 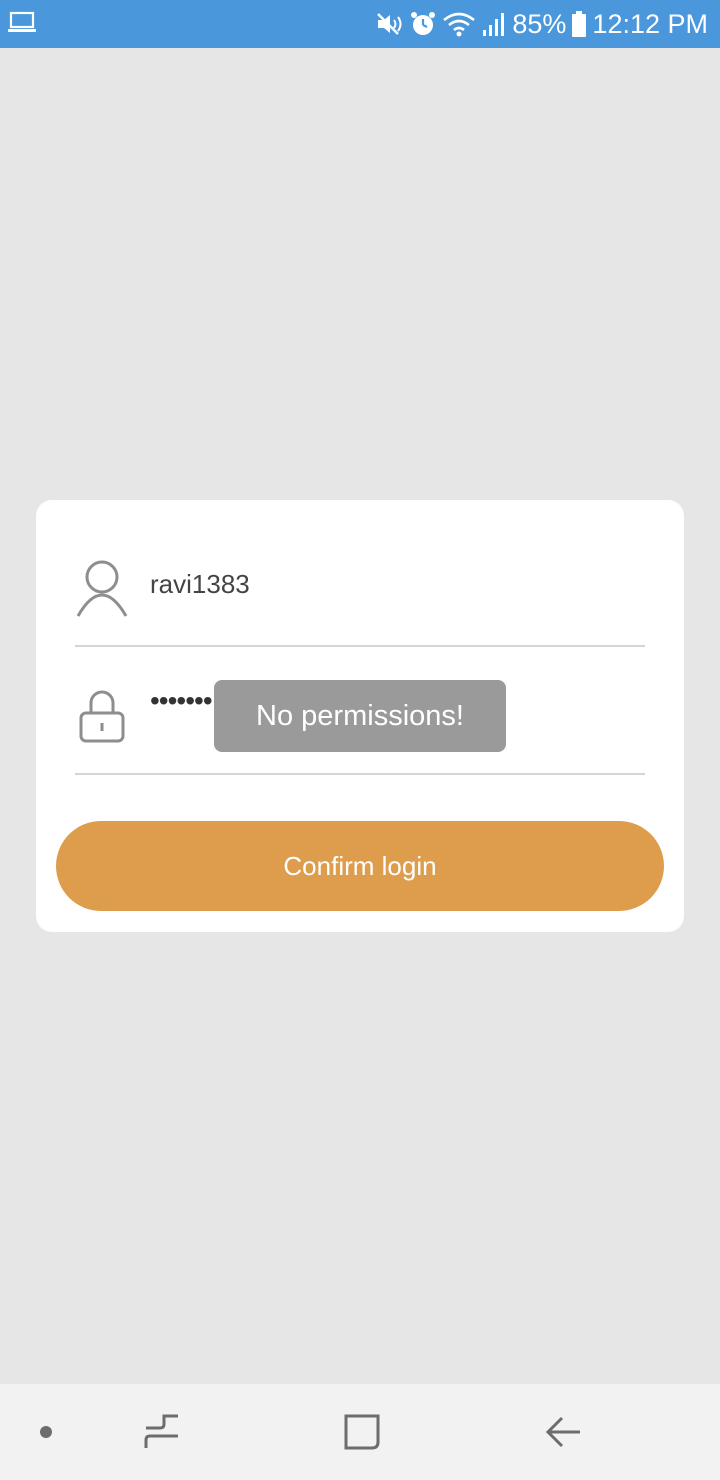 What do you see at coordinates (360, 597) in the screenshot?
I see `username-field: ravi1383` at bounding box center [360, 597].